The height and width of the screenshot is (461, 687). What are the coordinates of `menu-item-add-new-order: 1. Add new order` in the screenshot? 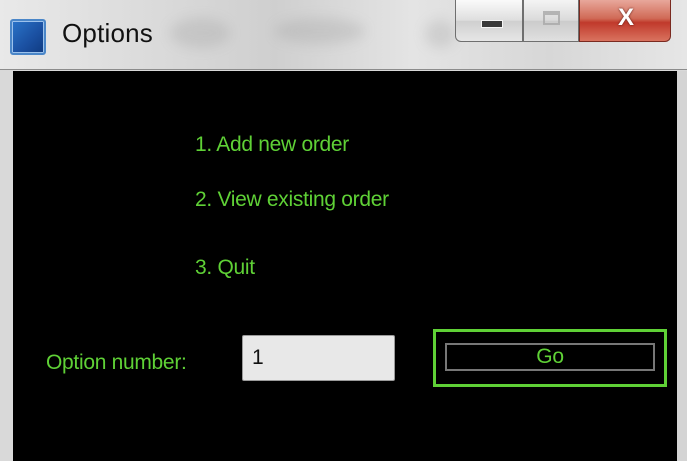 It's located at (272, 144).